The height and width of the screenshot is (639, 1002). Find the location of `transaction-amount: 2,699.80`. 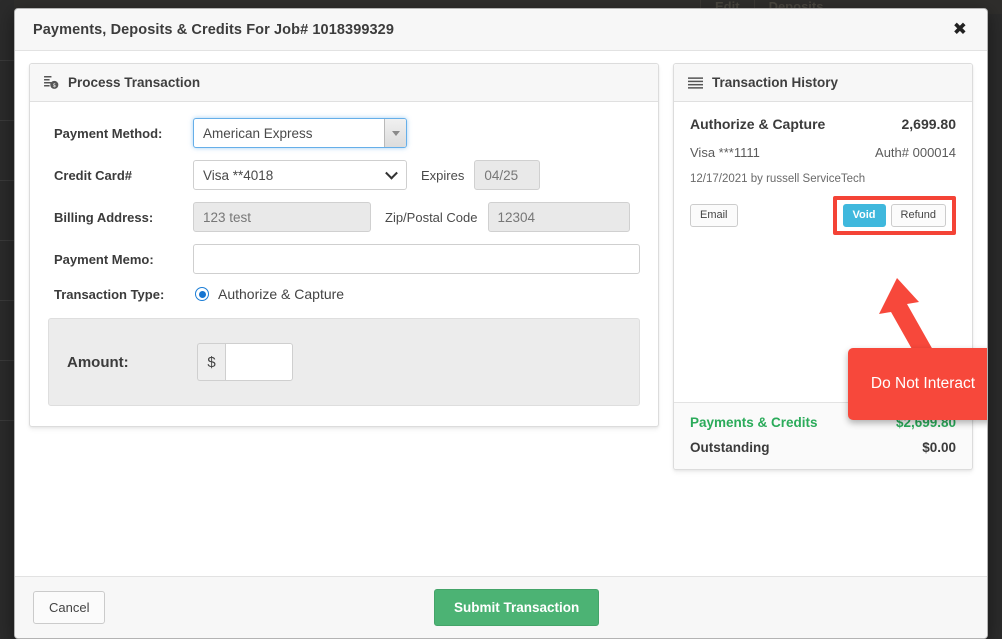

transaction-amount: 2,699.80 is located at coordinates (929, 124).